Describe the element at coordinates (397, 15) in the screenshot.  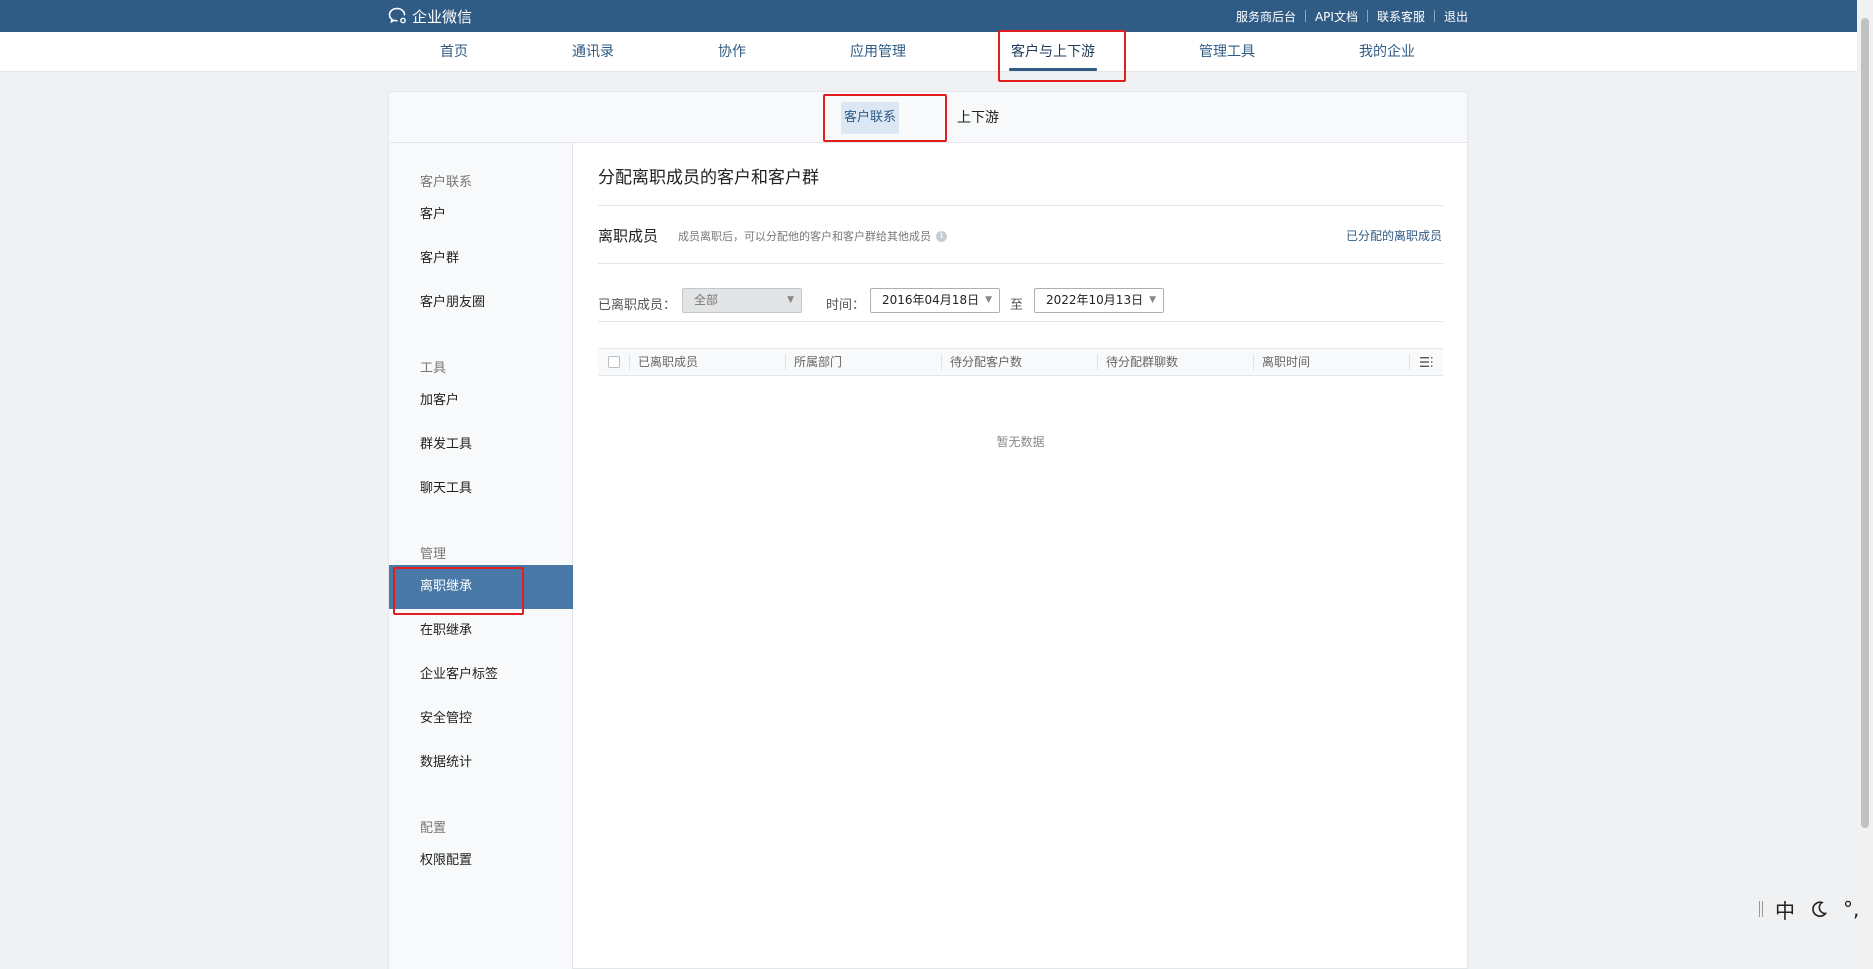
I see `wecom-logo-icon` at that location.